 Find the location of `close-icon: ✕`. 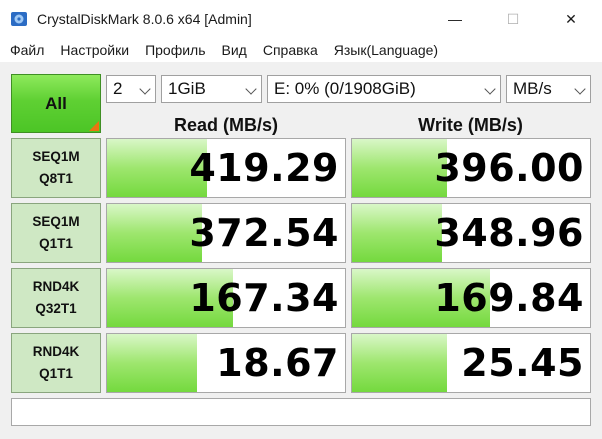

close-icon: ✕ is located at coordinates (571, 18).